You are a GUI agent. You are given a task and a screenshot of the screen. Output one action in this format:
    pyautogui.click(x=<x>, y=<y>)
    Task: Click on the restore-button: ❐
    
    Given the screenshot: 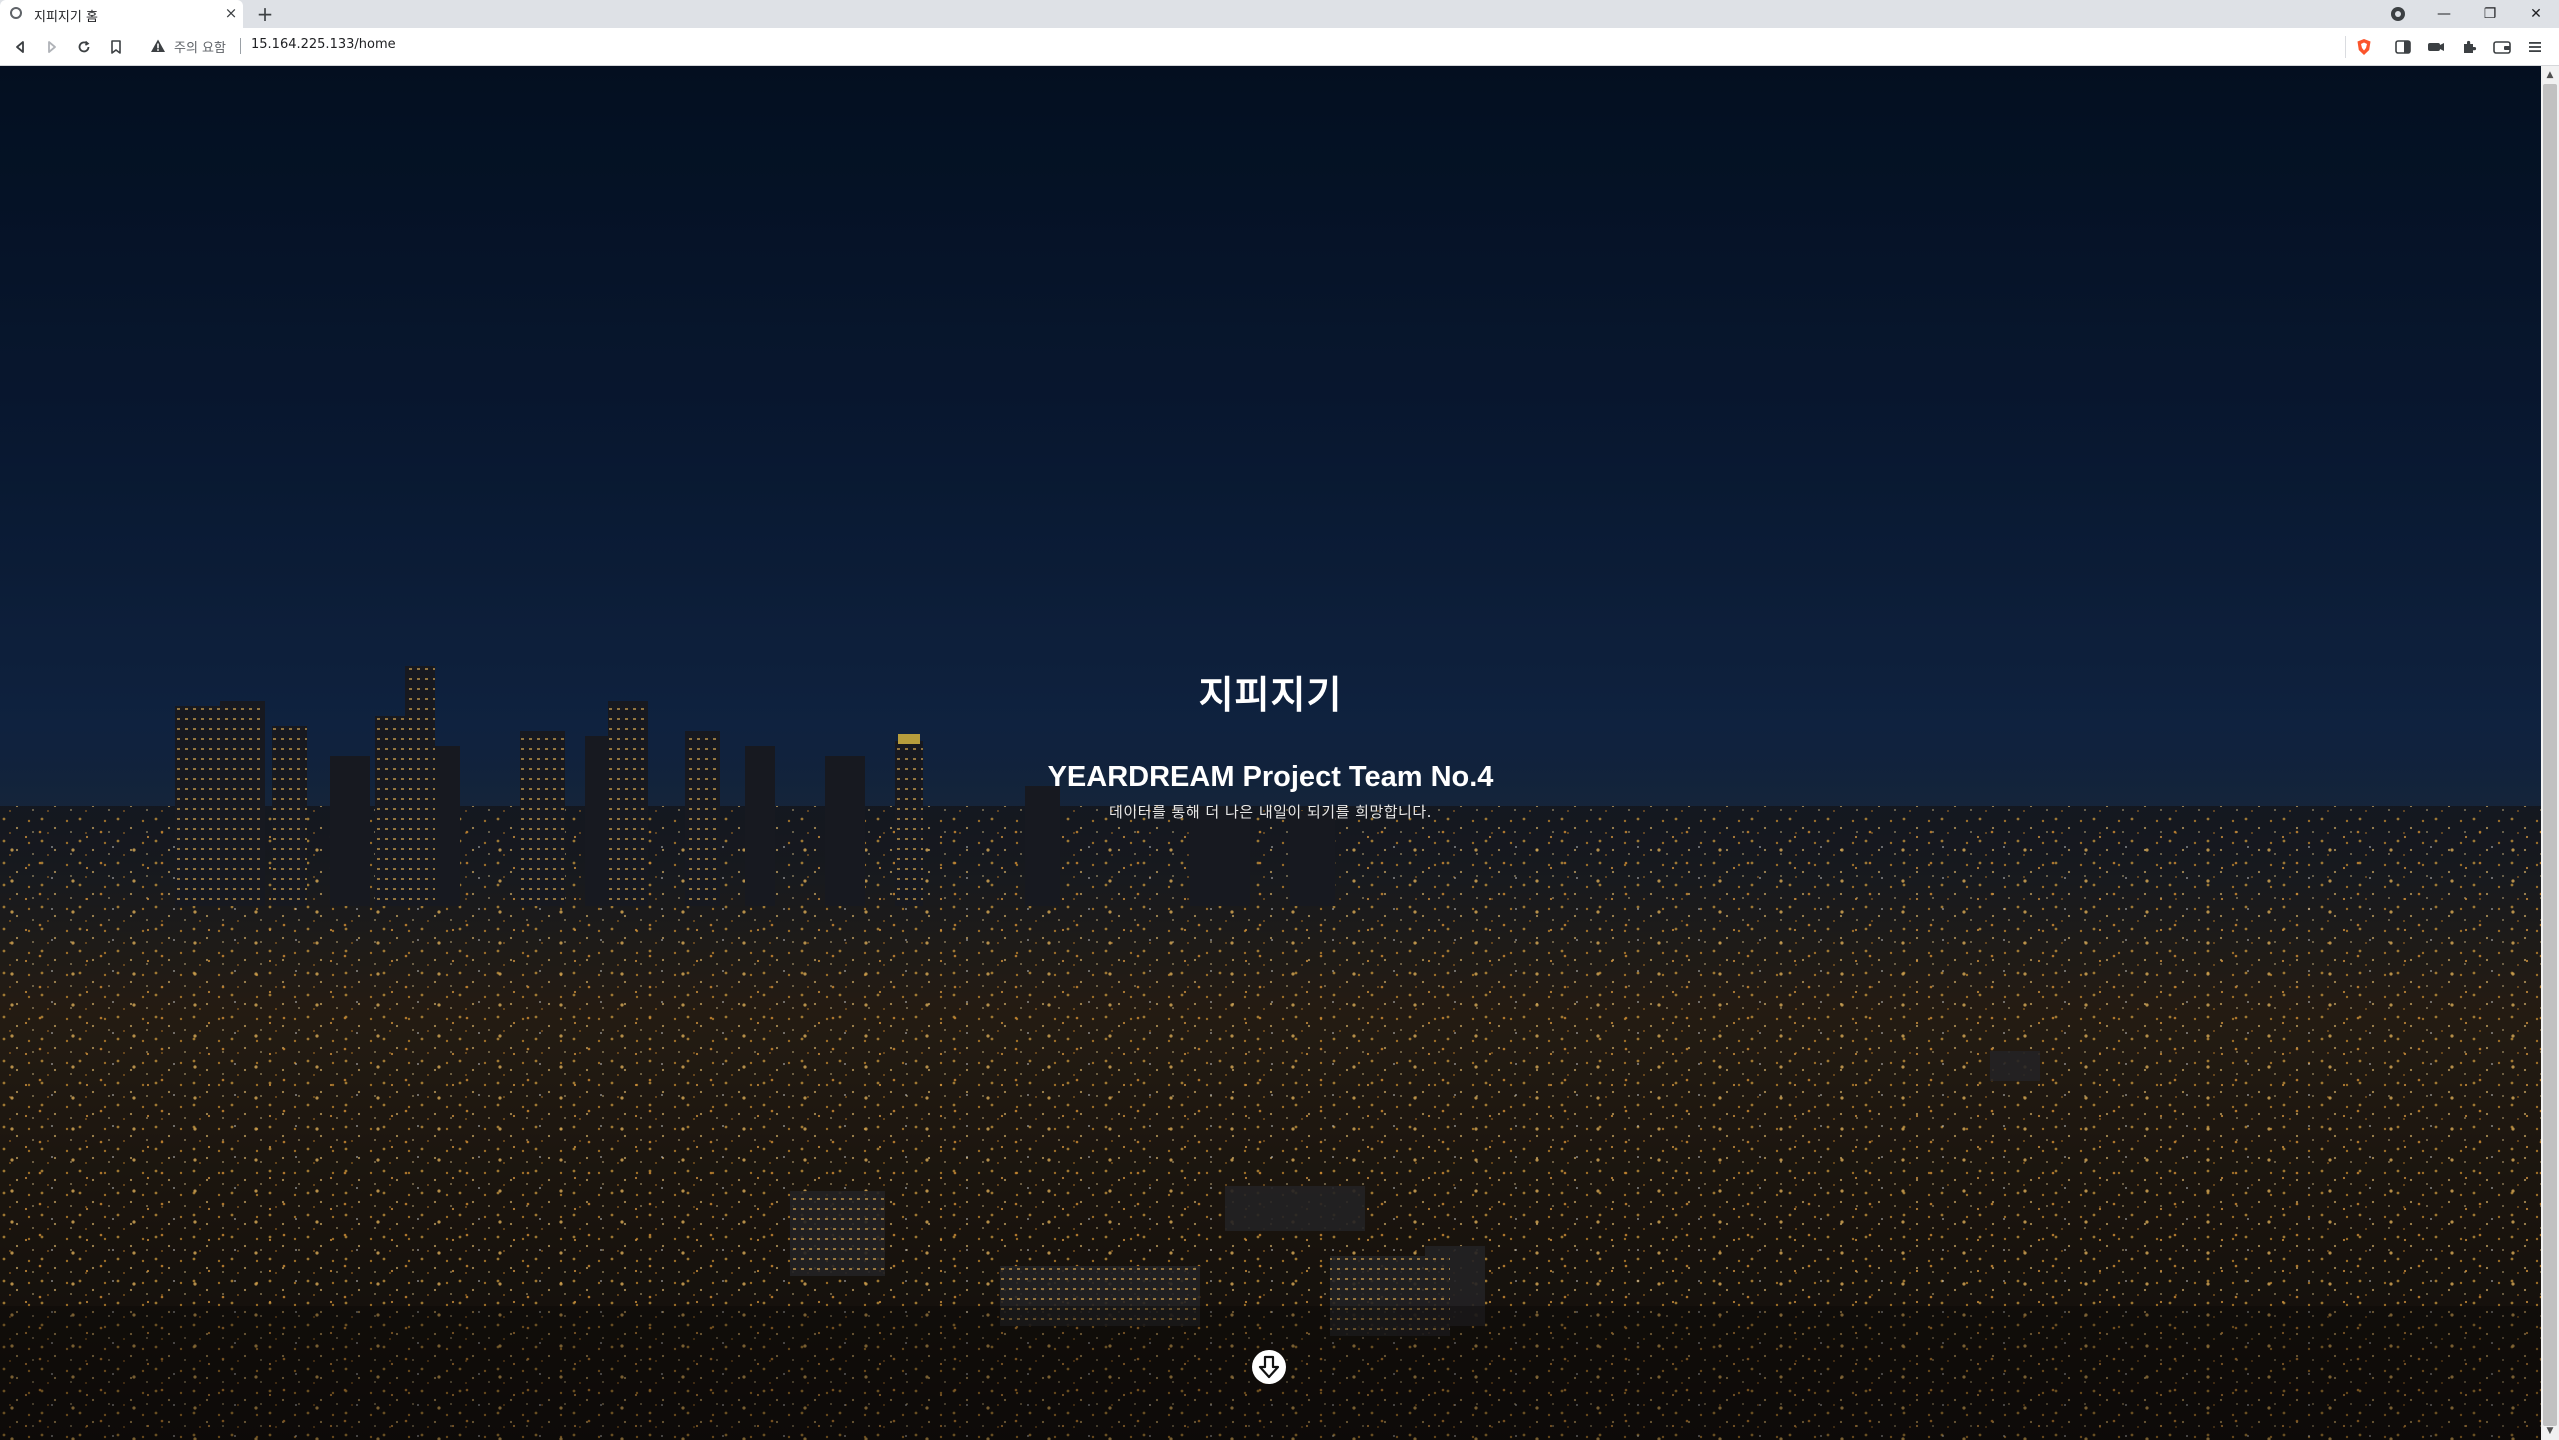 What is the action you would take?
    pyautogui.click(x=2490, y=14)
    